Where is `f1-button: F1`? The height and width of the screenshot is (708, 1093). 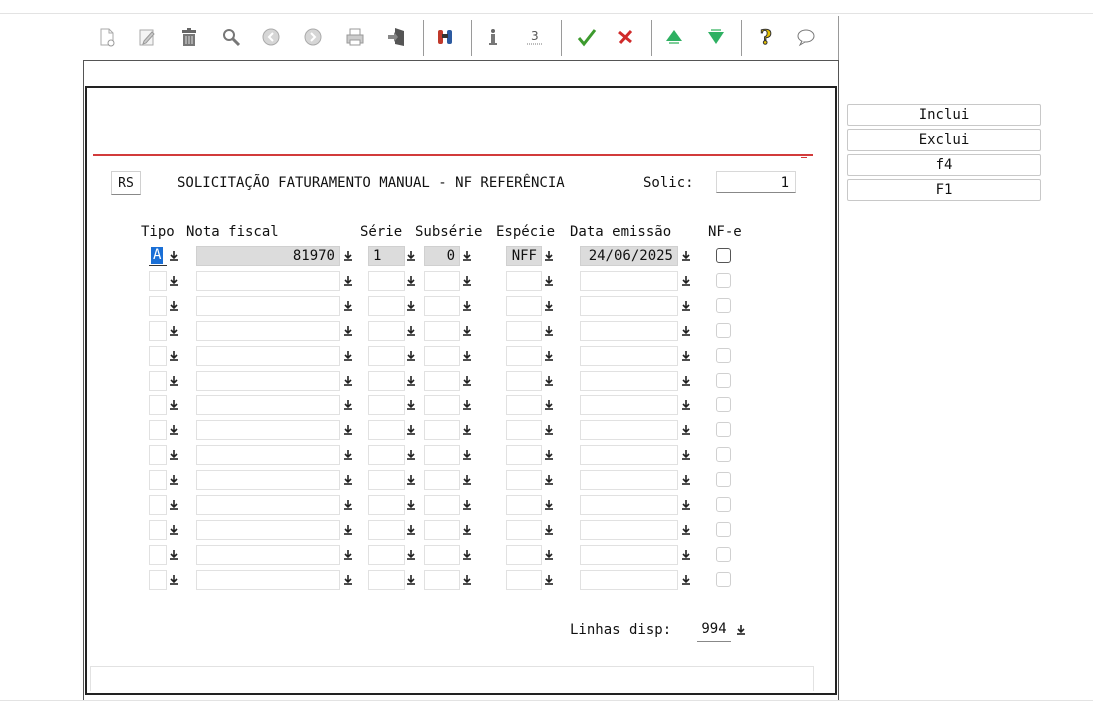 f1-button: F1 is located at coordinates (944, 190).